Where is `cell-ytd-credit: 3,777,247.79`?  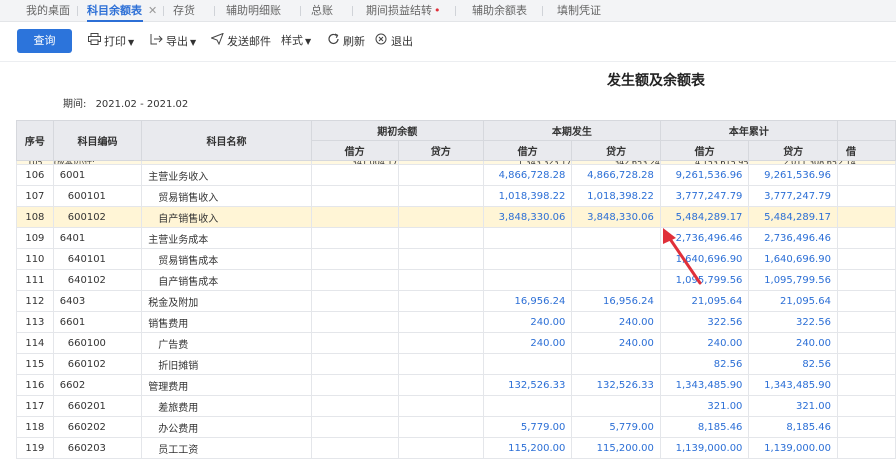 cell-ytd-credit: 3,777,247.79 is located at coordinates (793, 196).